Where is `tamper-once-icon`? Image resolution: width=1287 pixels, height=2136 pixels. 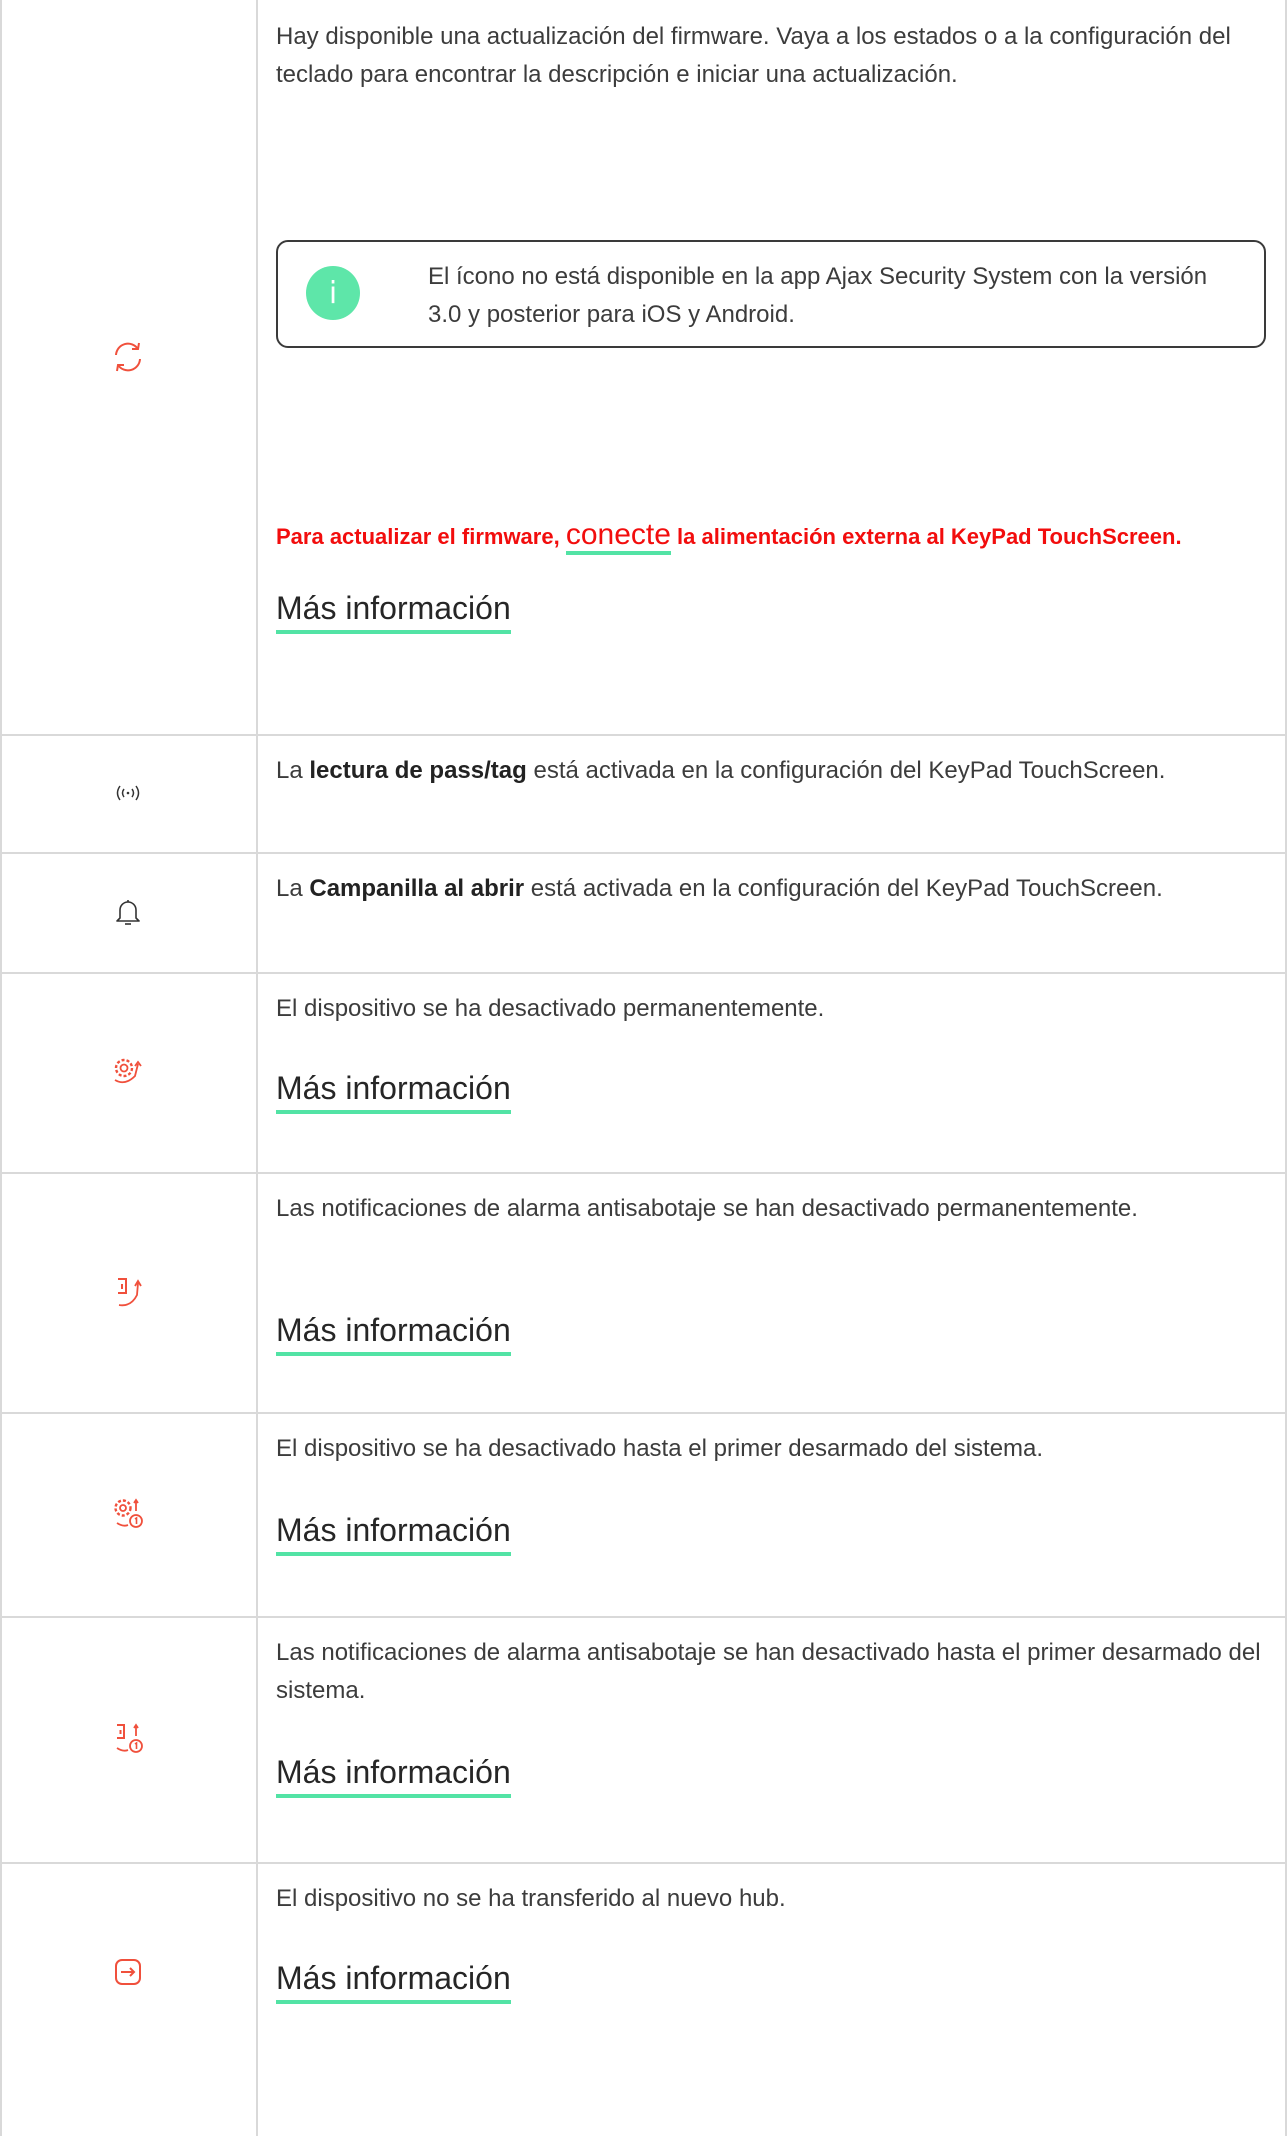 tamper-once-icon is located at coordinates (129, 1738).